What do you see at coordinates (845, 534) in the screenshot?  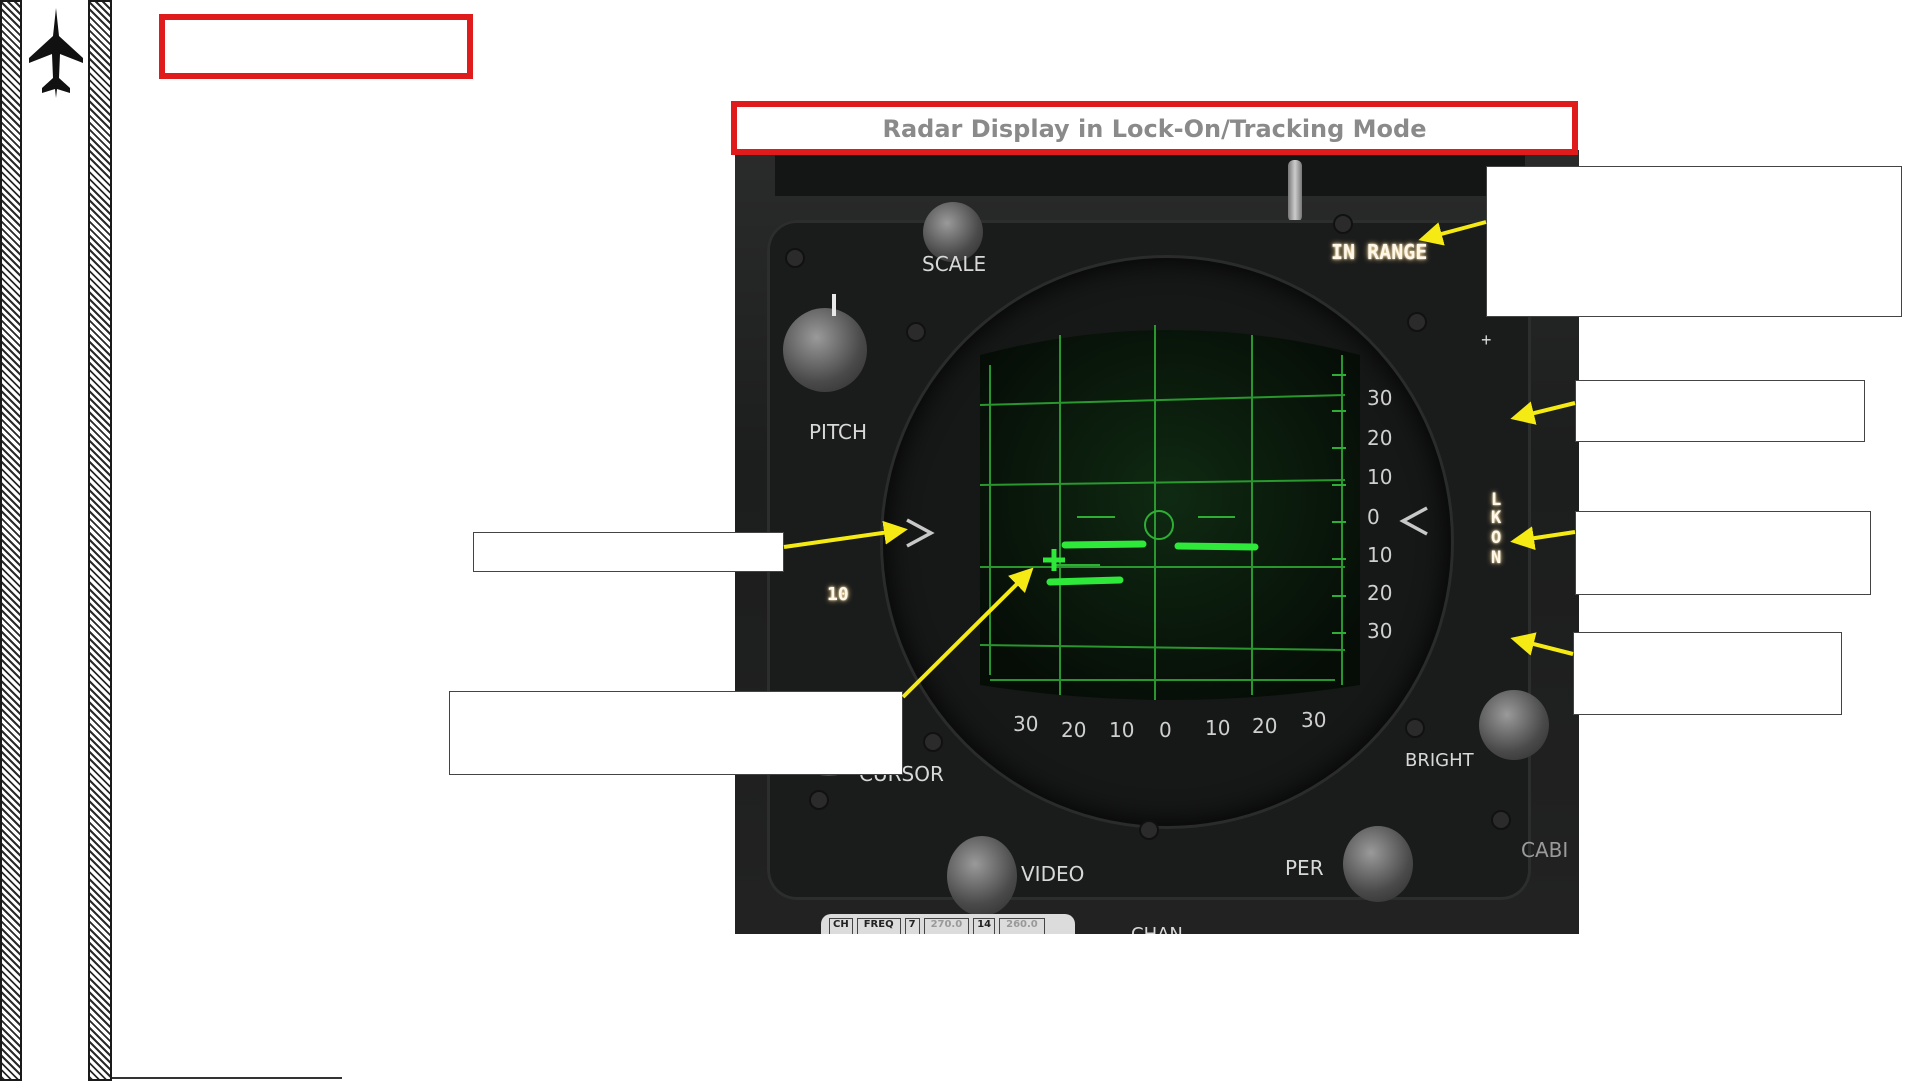 I see `arrow-left-indicator` at bounding box center [845, 534].